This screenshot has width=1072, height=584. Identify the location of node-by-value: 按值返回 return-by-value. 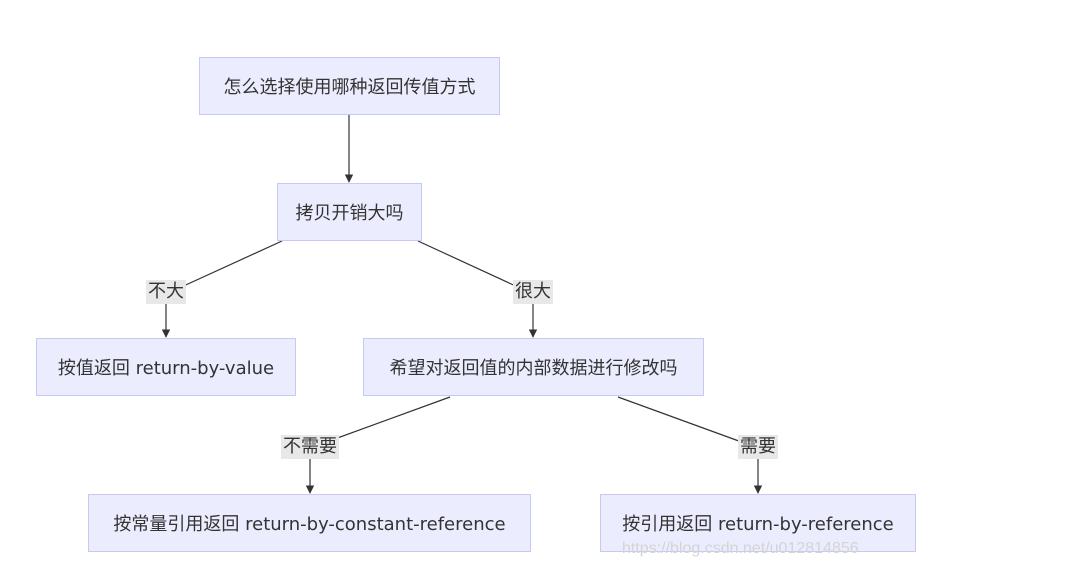
(166, 367).